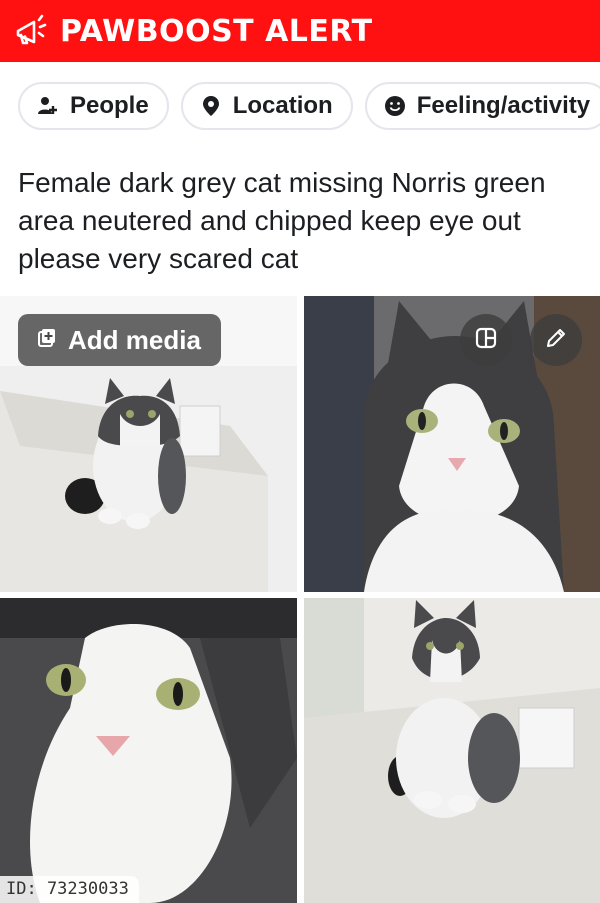 This screenshot has width=600, height=903. What do you see at coordinates (47, 340) in the screenshot?
I see `add-photo-icon` at bounding box center [47, 340].